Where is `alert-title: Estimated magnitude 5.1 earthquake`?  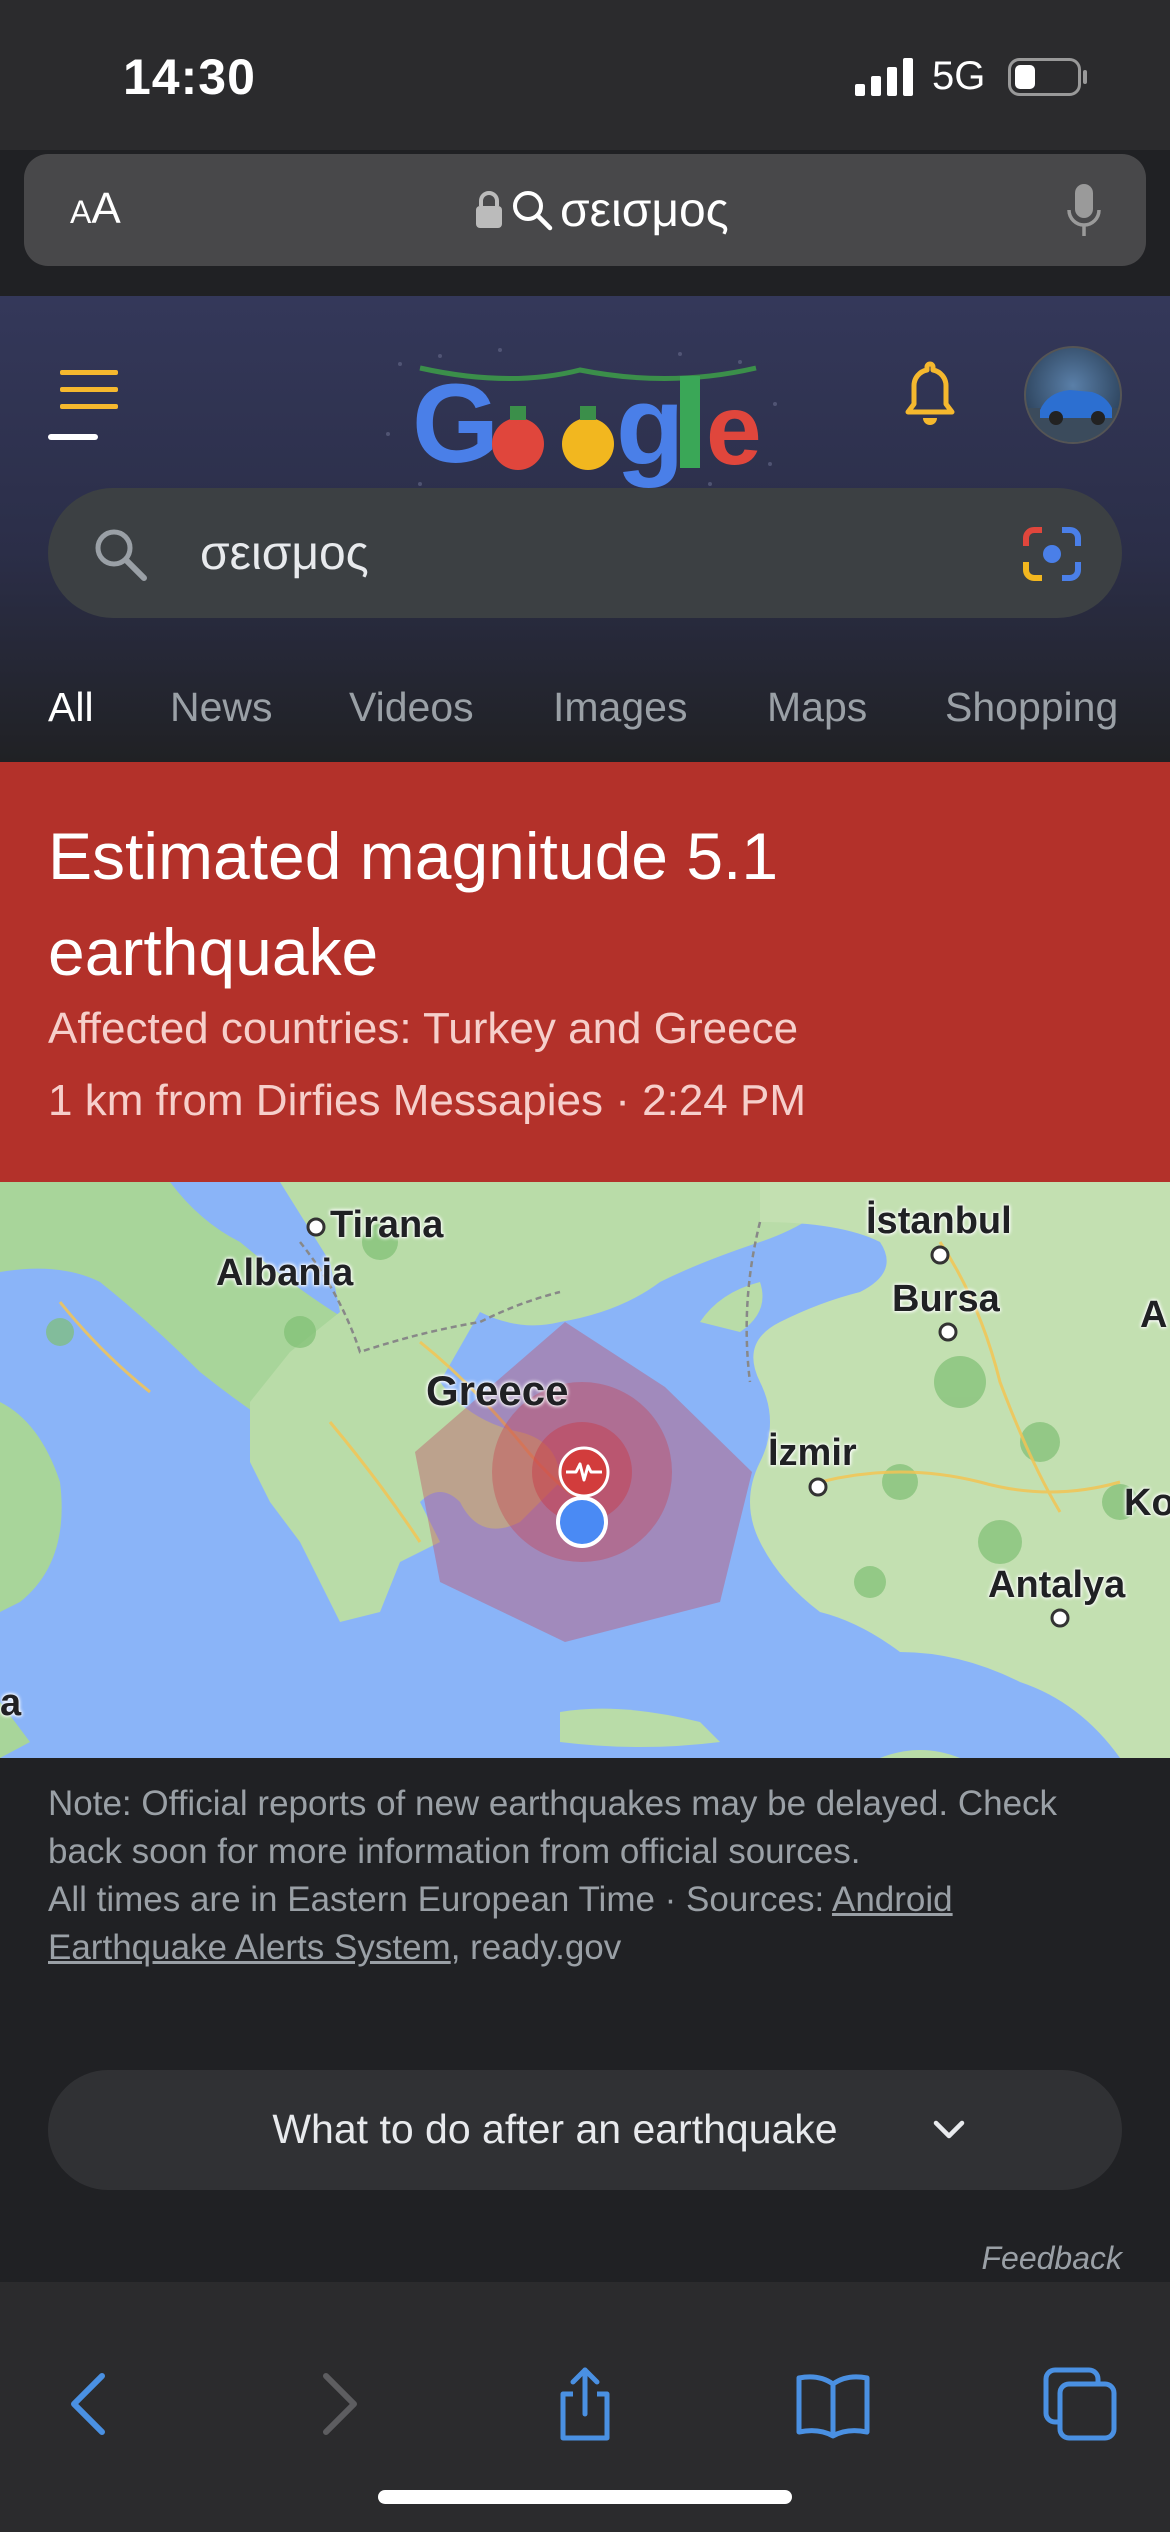 alert-title: Estimated magnitude 5.1 earthquake is located at coordinates (413, 904).